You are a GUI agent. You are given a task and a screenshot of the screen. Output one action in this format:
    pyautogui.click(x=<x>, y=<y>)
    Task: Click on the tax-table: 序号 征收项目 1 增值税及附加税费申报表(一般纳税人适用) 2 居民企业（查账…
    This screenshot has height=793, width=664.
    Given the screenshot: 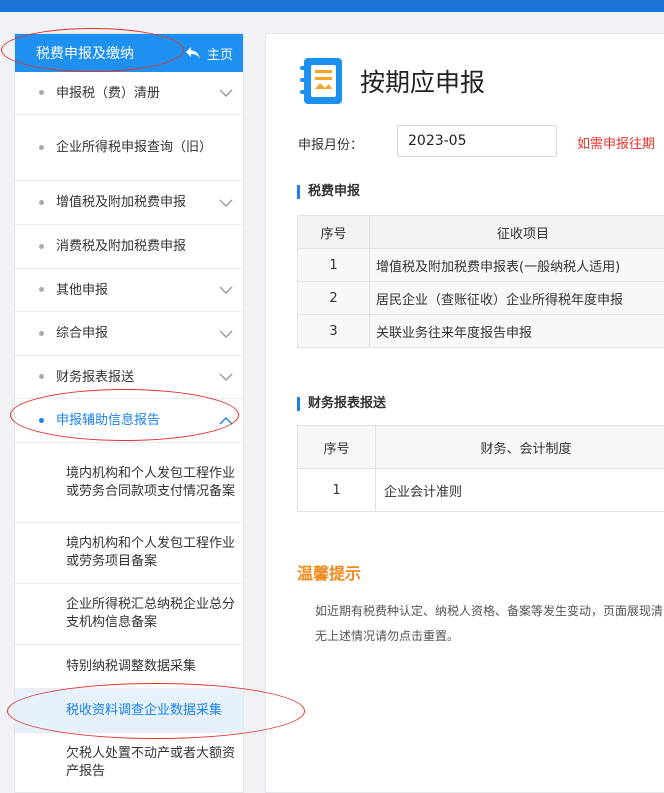 What is the action you would take?
    pyautogui.click(x=480, y=281)
    